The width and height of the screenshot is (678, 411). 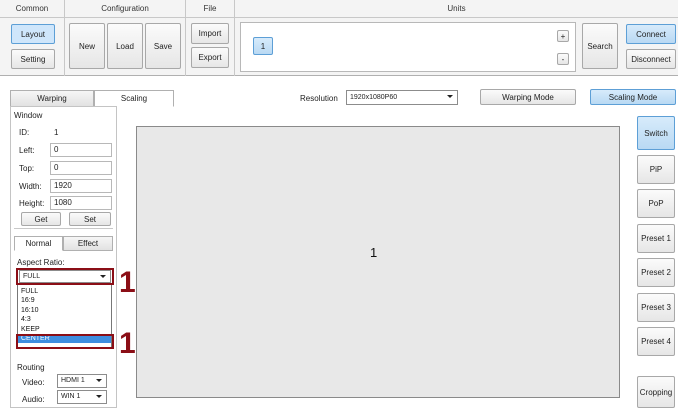 I want to click on new-button: New, so click(x=87, y=46).